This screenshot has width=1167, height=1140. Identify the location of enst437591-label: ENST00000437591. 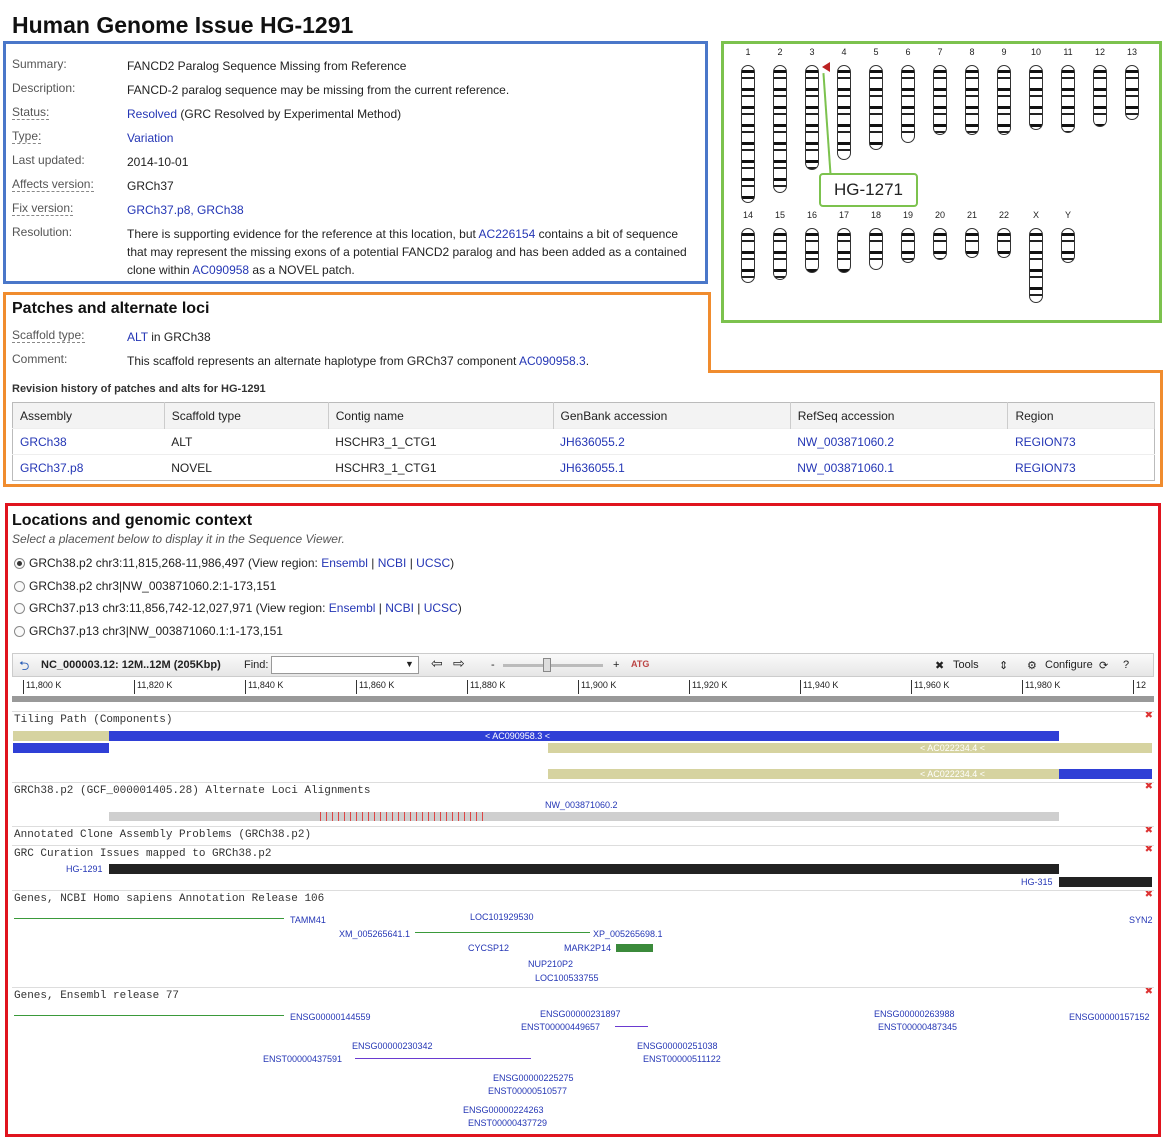
(302, 1059).